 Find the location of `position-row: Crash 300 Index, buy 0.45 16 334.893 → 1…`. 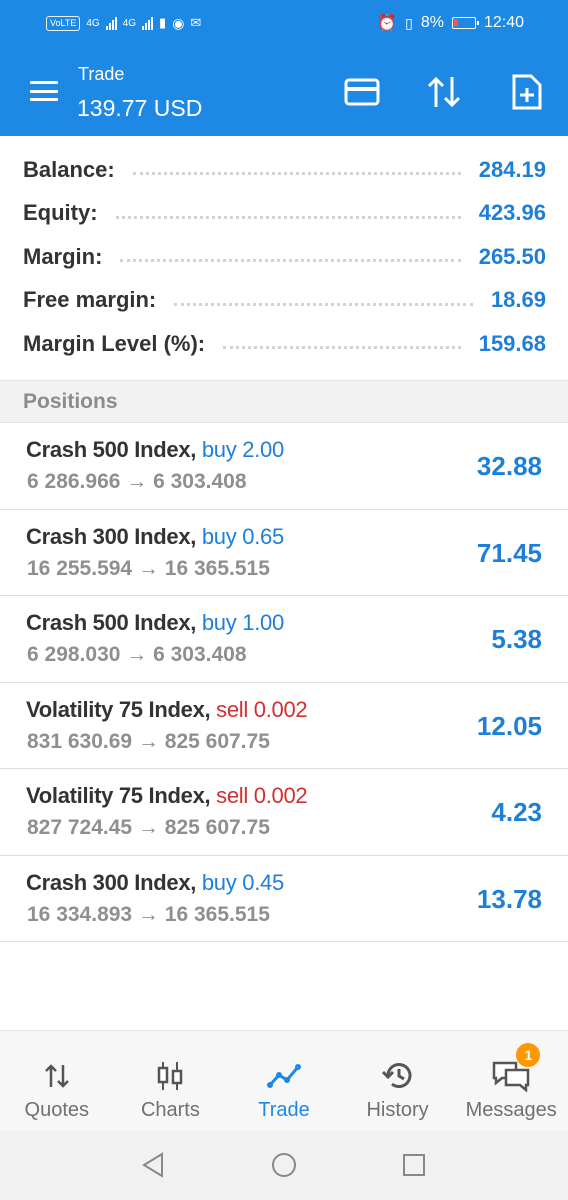

position-row: Crash 300 Index, buy 0.45 16 334.893 → 1… is located at coordinates (284, 899).